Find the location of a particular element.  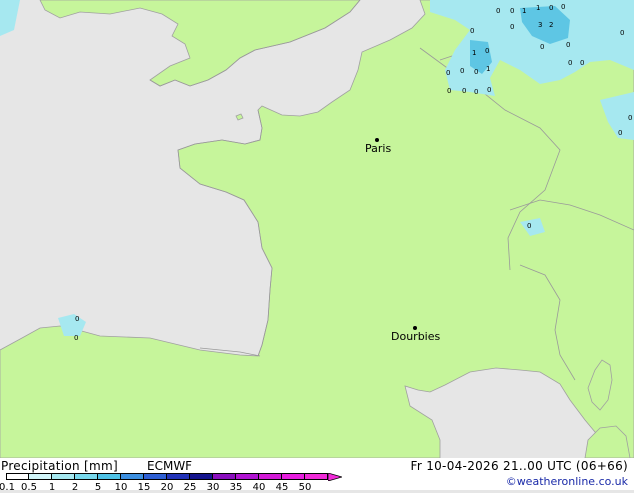

colorbar-tick-label: 20 is located at coordinates (167, 487).